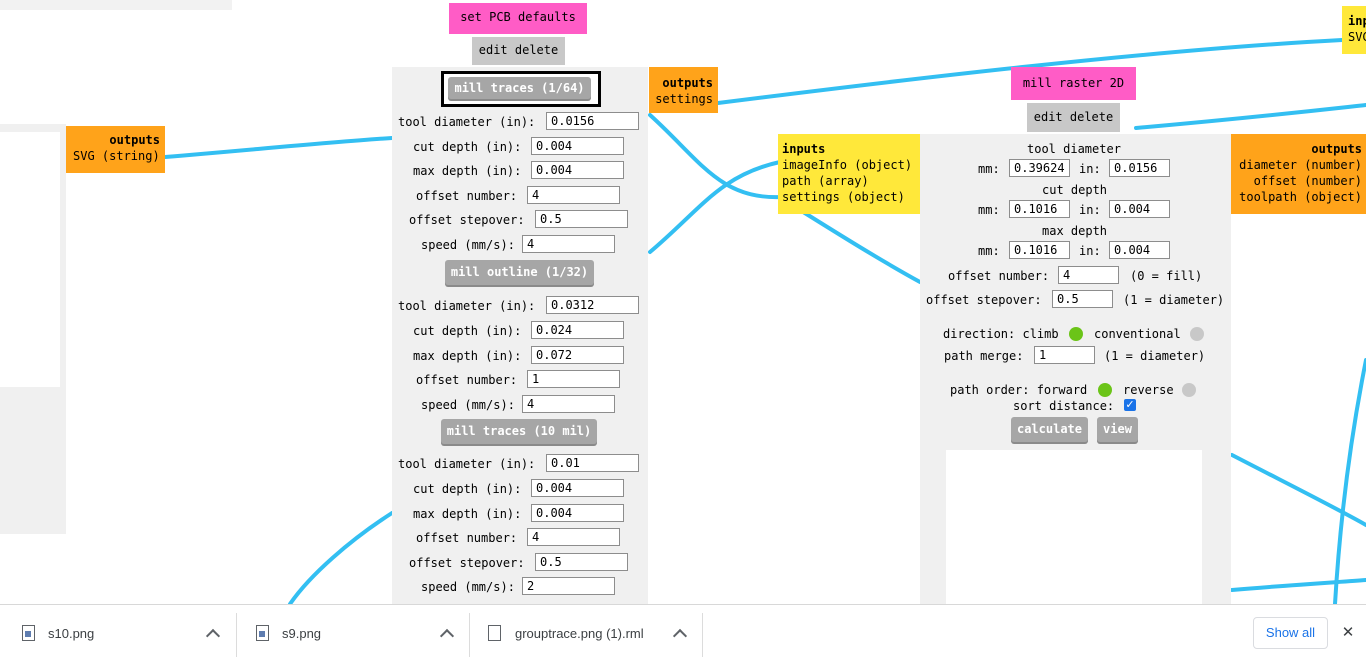 The image size is (1366, 664). I want to click on wire-raster-in, so click(860, 246).